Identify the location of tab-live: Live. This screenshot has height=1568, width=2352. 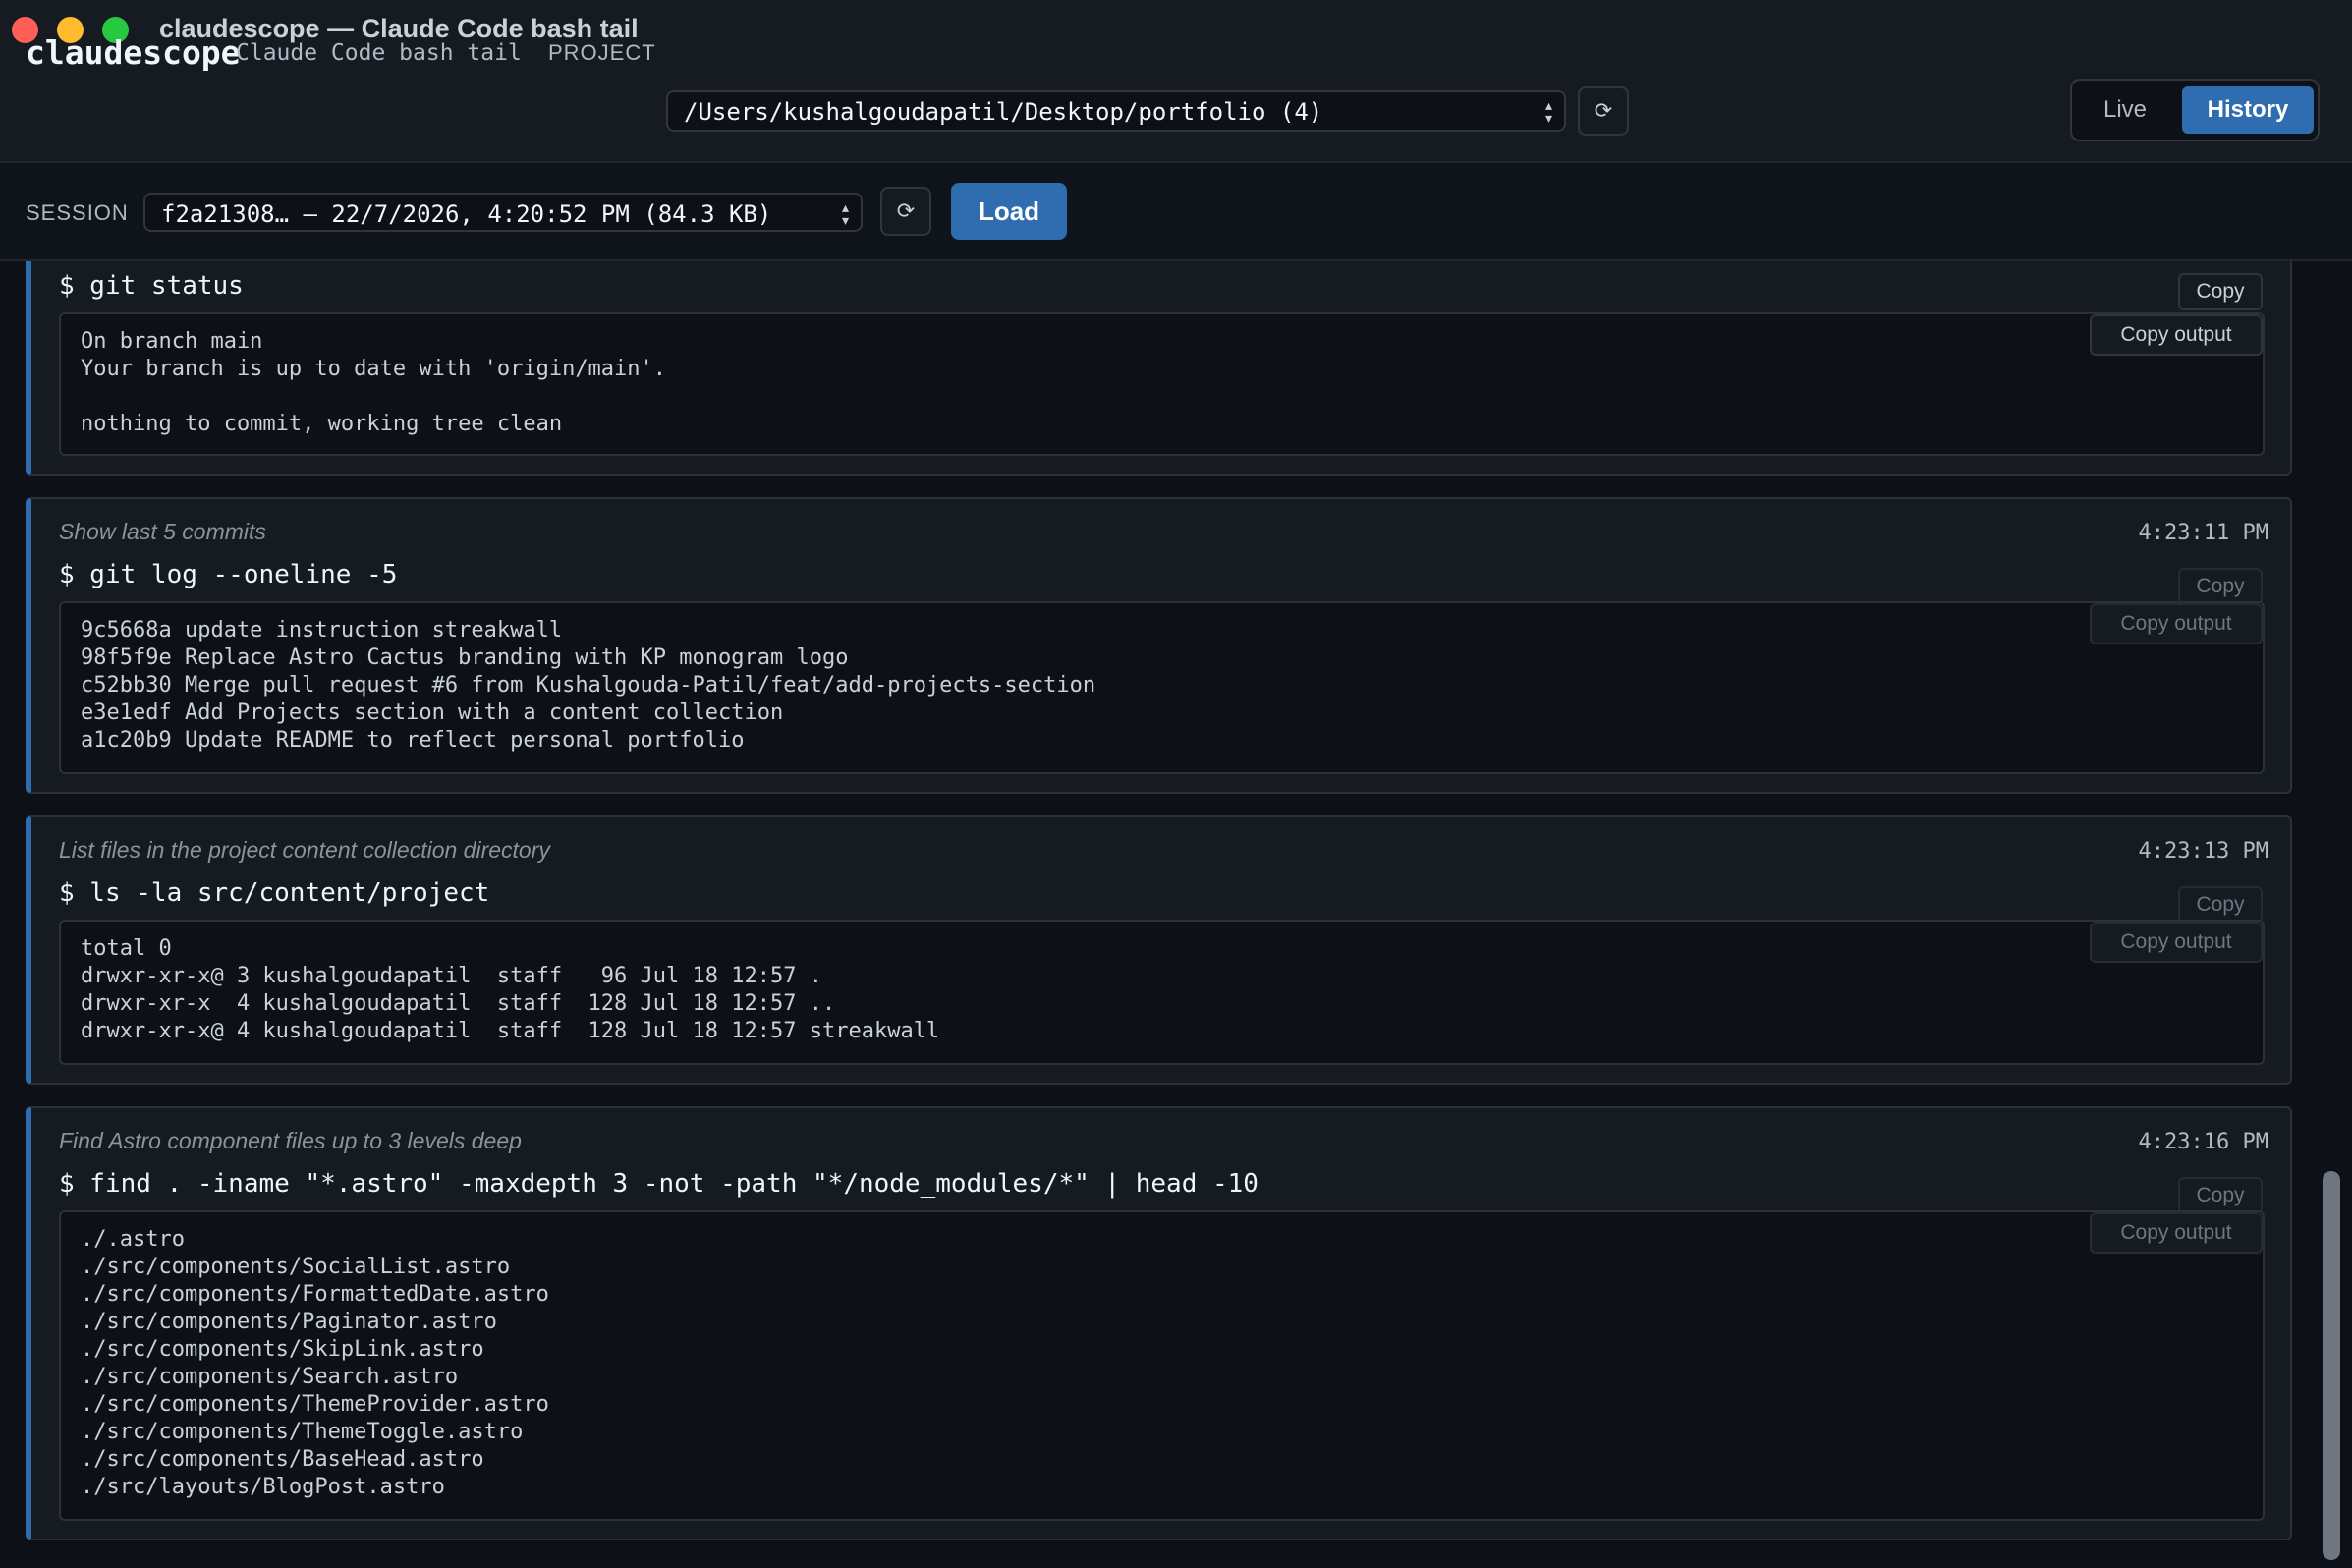
(2125, 110).